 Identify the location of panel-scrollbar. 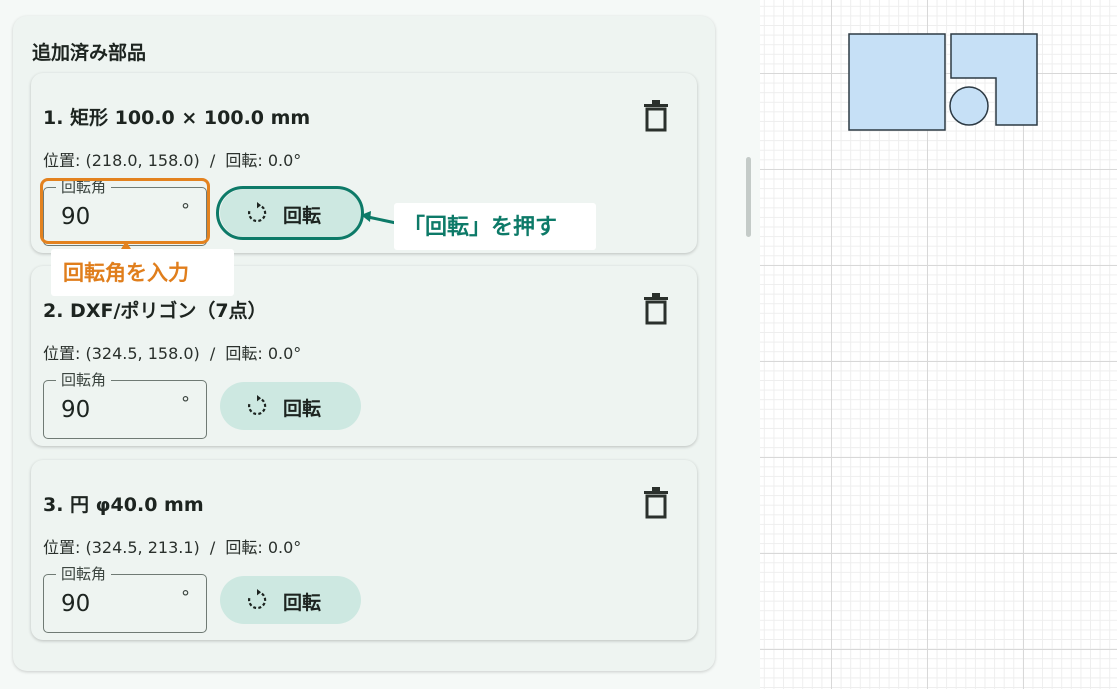
(748, 197).